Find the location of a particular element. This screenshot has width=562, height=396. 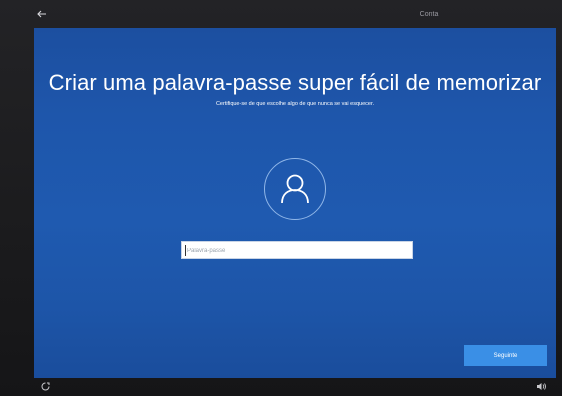

bottom-bar is located at coordinates (295, 387).